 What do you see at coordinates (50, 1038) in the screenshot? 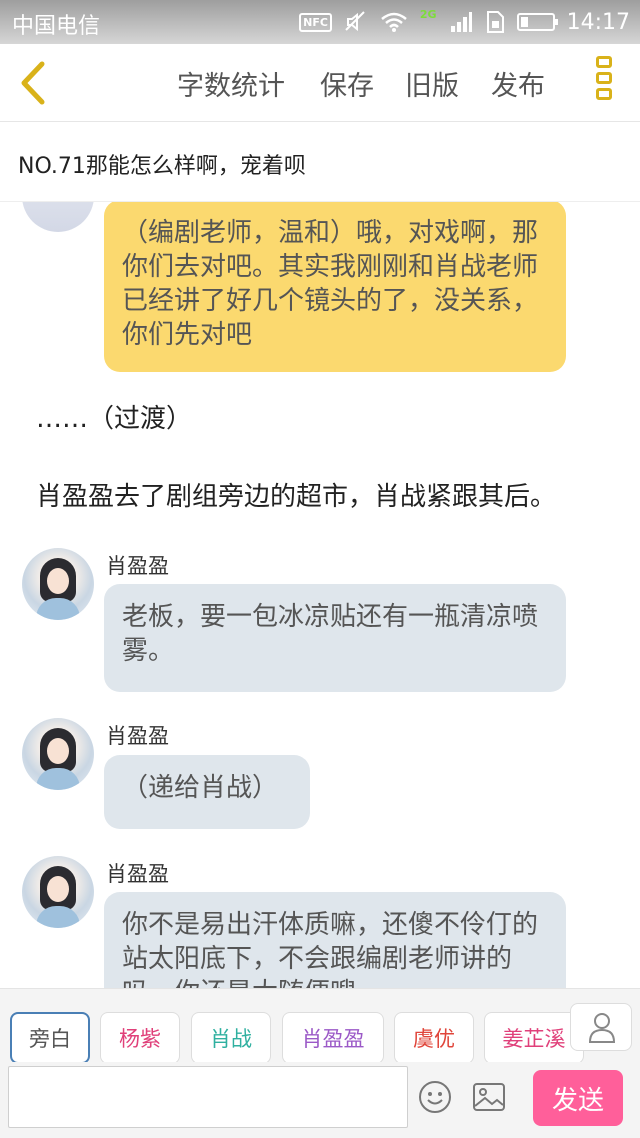
I see `role-chip-narrator: 旁白` at bounding box center [50, 1038].